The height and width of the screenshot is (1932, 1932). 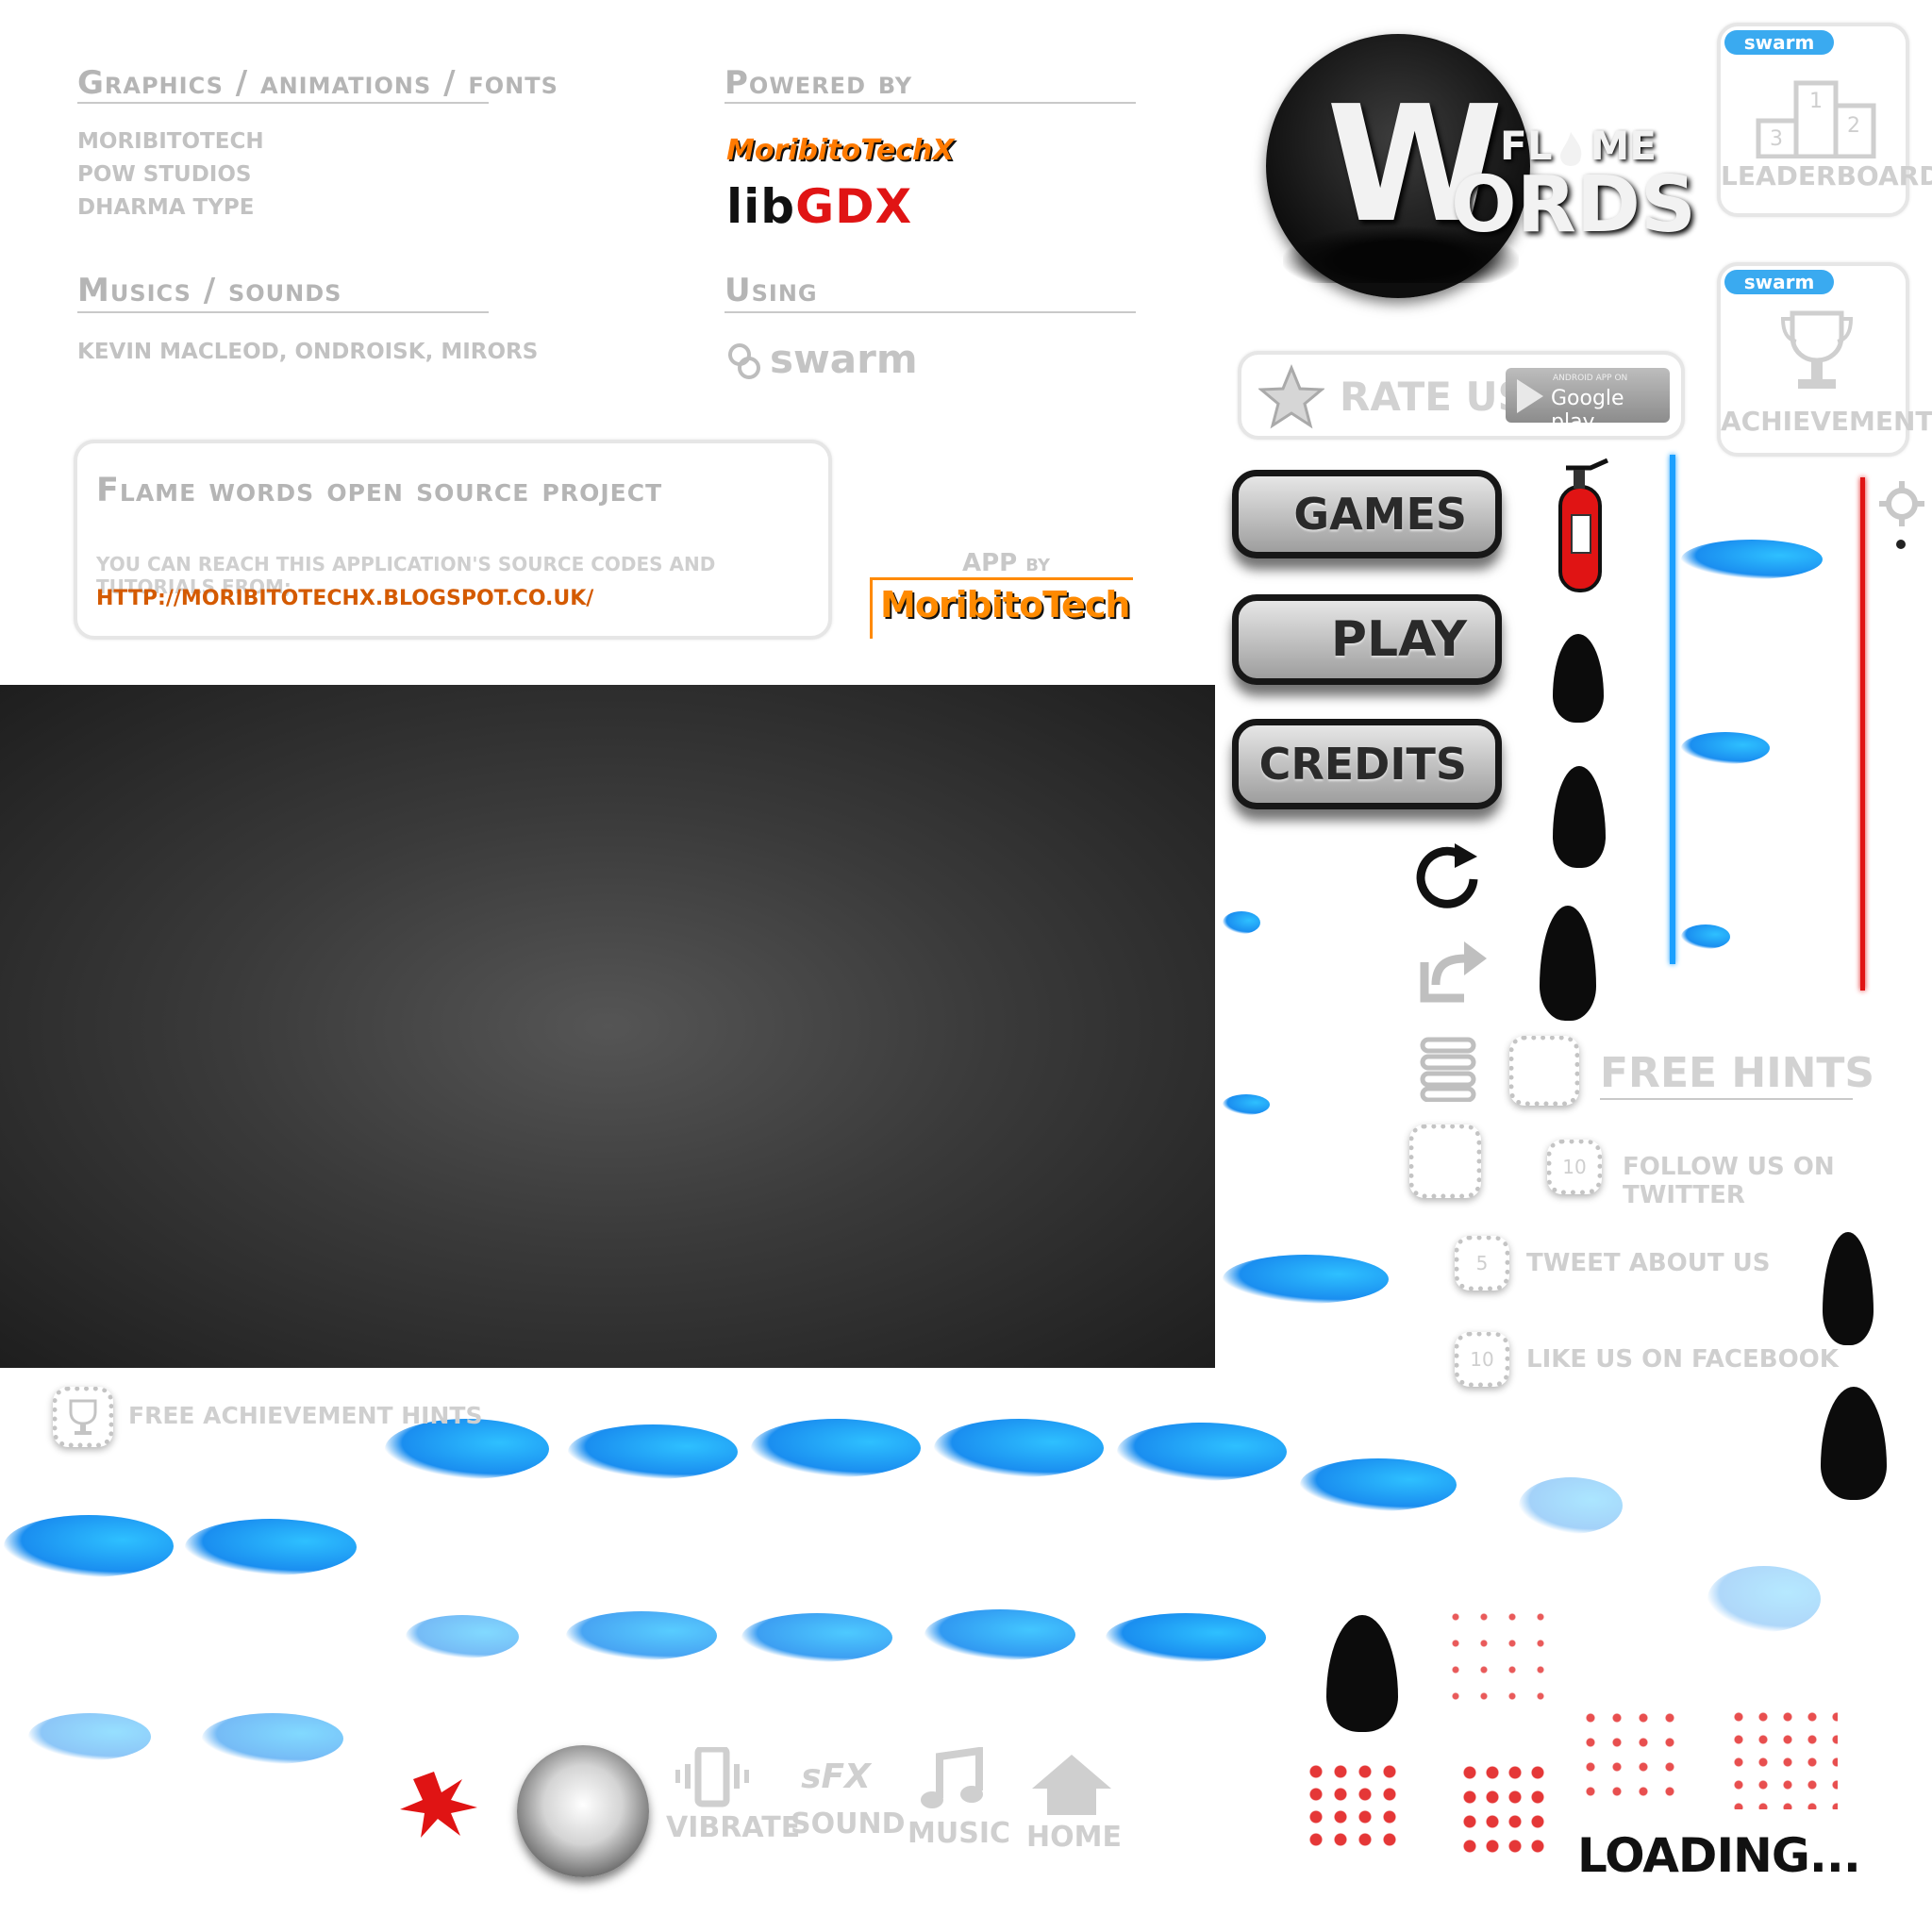 I want to click on empty-hint-frame, so click(x=1445, y=1161).